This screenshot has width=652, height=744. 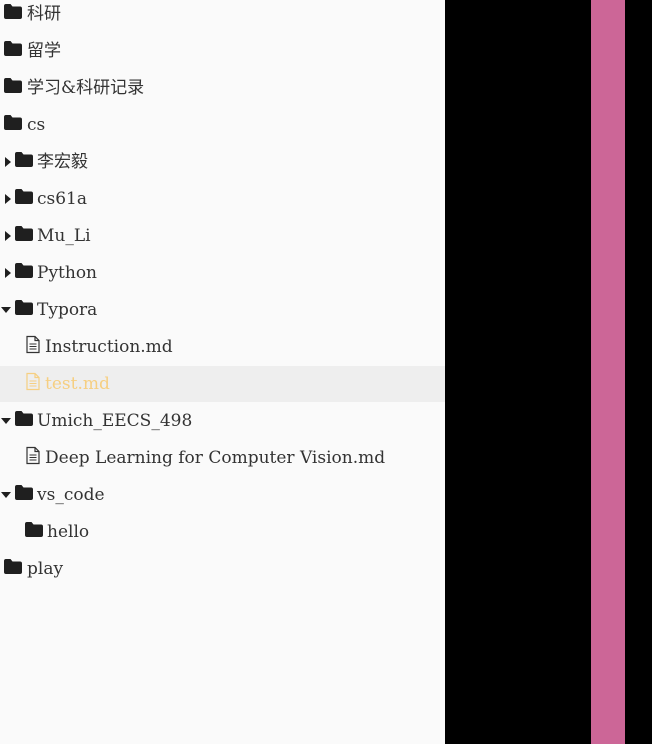 I want to click on tree-item-folder: Typora, so click(x=222, y=310).